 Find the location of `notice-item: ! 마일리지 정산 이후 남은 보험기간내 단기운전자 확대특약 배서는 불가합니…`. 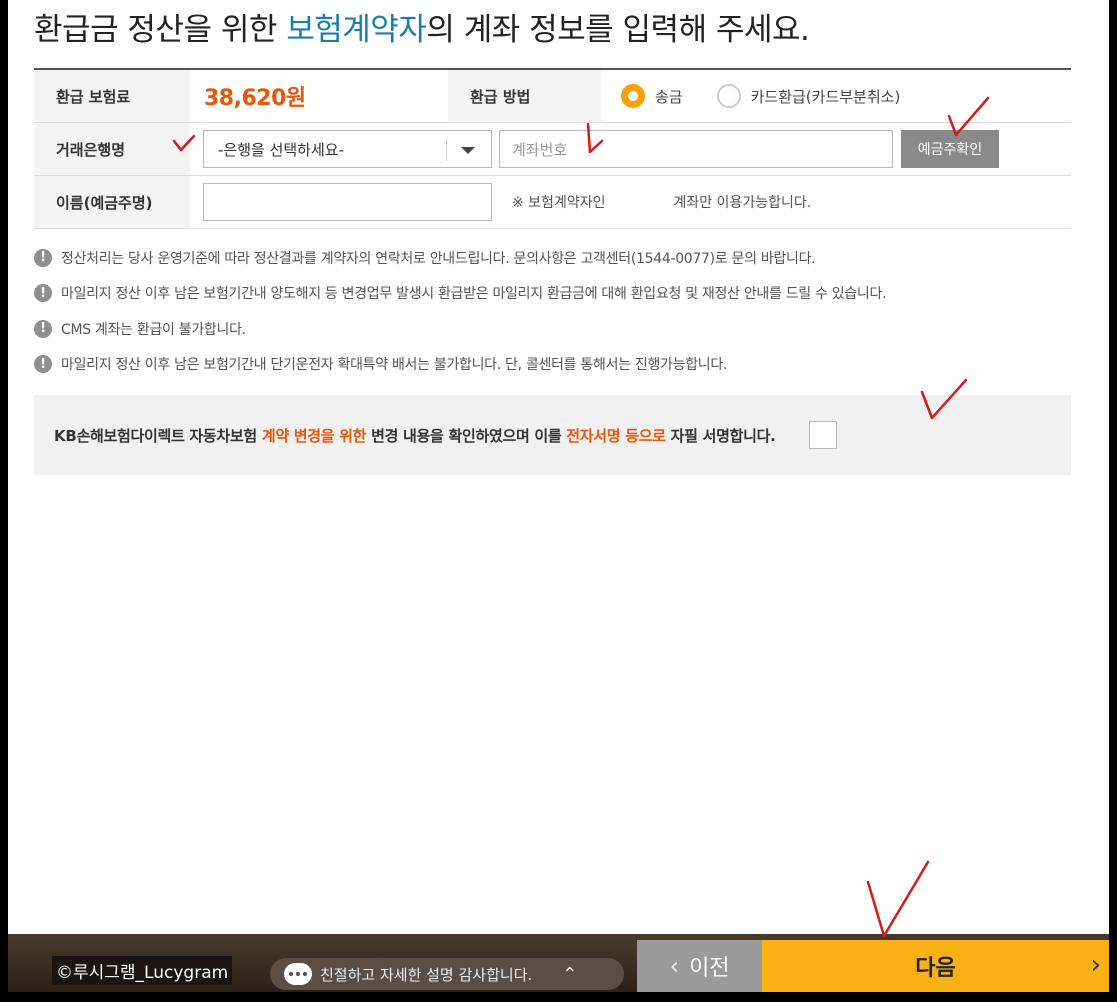

notice-item: ! 마일리지 정산 이후 남은 보험기간내 단기운전자 확대특약 배서는 불가합니… is located at coordinates (559, 365).